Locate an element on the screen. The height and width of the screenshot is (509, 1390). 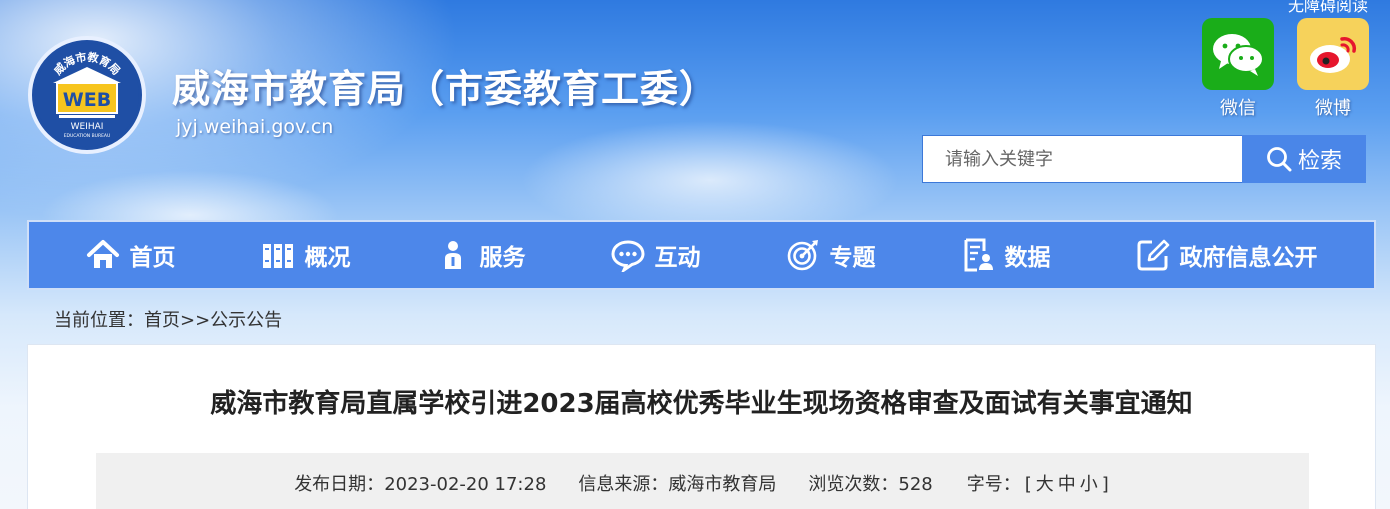
edit-icon is located at coordinates (1153, 255).